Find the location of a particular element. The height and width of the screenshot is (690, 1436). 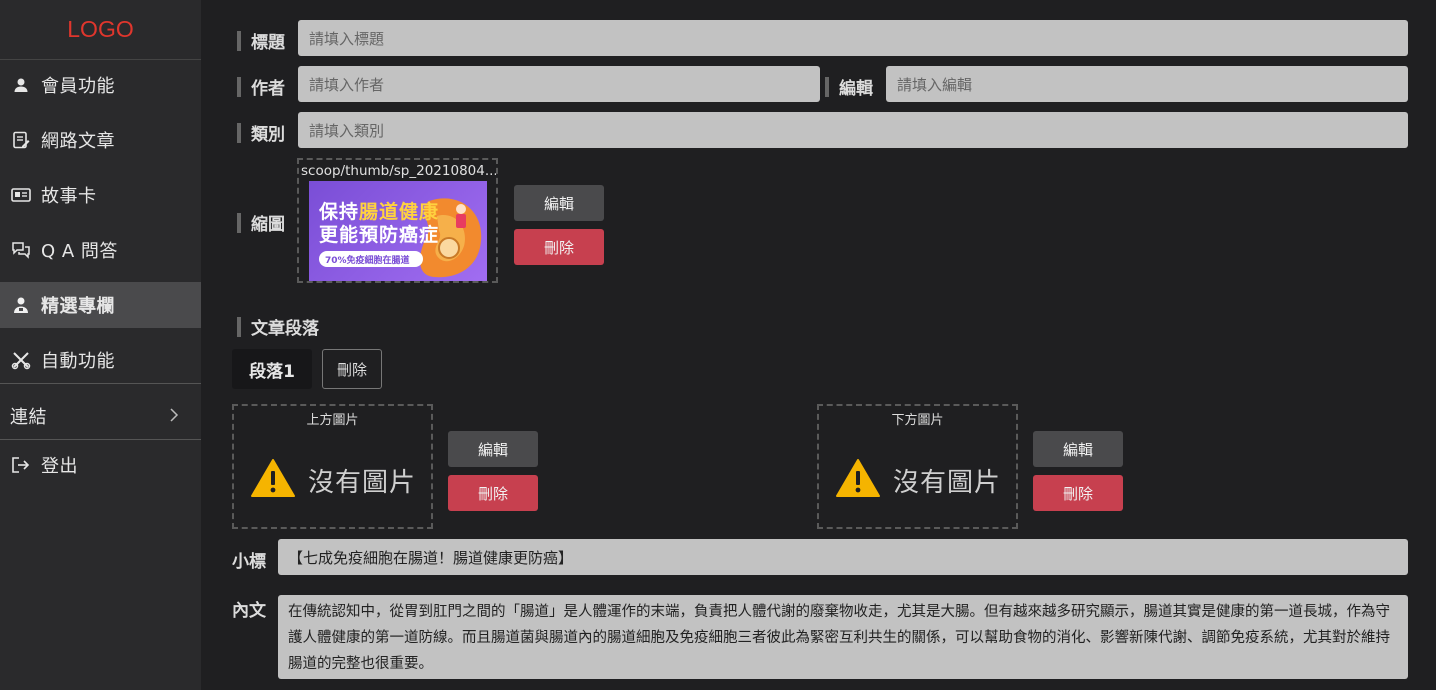

thumbnail-label: 縮圖 is located at coordinates (261, 222).